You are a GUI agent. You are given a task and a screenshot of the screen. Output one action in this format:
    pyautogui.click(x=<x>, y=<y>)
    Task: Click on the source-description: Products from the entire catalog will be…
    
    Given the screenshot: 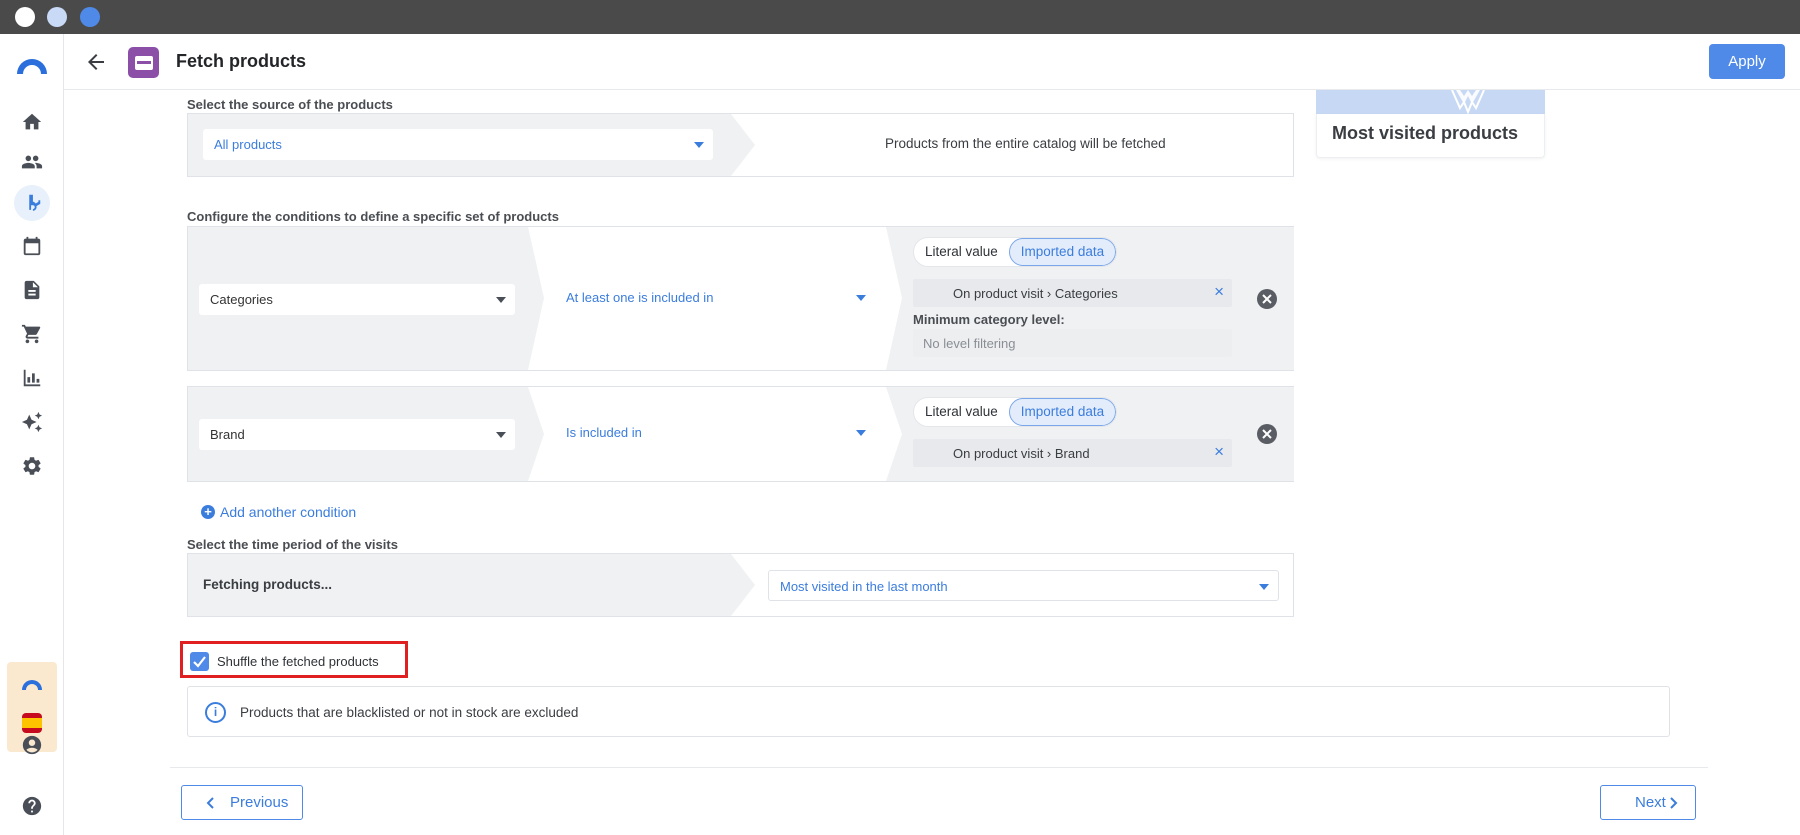 What is the action you would take?
    pyautogui.click(x=1025, y=143)
    